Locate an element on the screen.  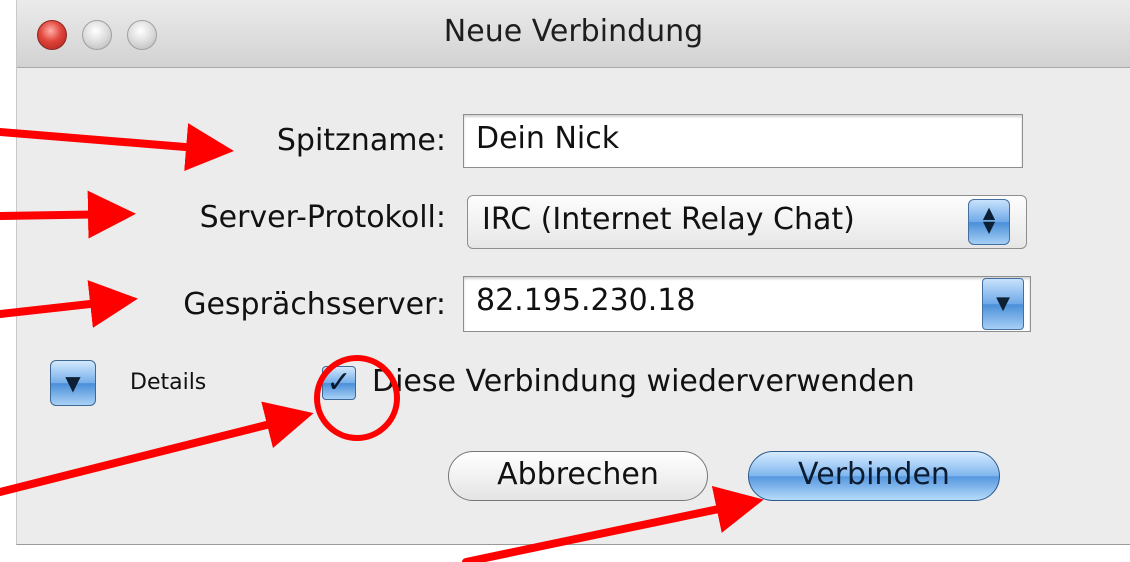
protocol-label: Server-Protokoll: is located at coordinates (322, 217).